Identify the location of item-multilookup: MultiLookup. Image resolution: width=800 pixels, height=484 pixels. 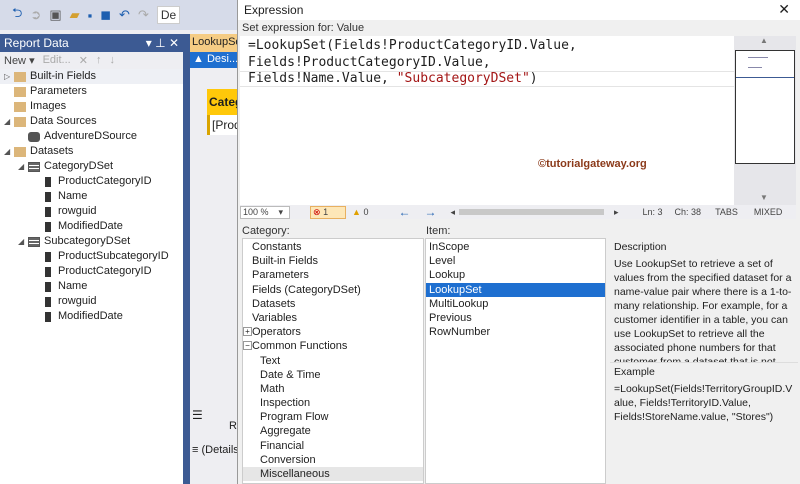
(515, 304).